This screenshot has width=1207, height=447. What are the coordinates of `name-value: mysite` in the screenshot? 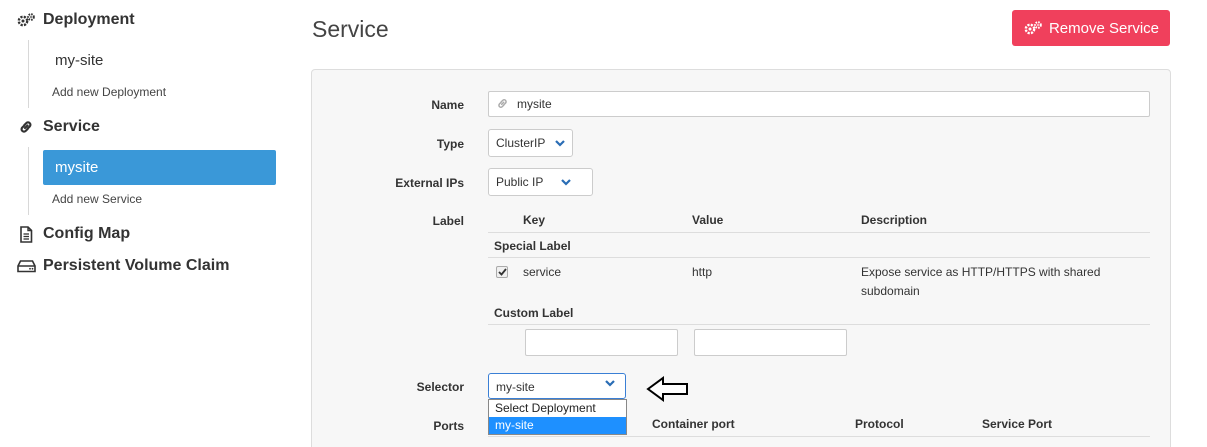 It's located at (534, 104).